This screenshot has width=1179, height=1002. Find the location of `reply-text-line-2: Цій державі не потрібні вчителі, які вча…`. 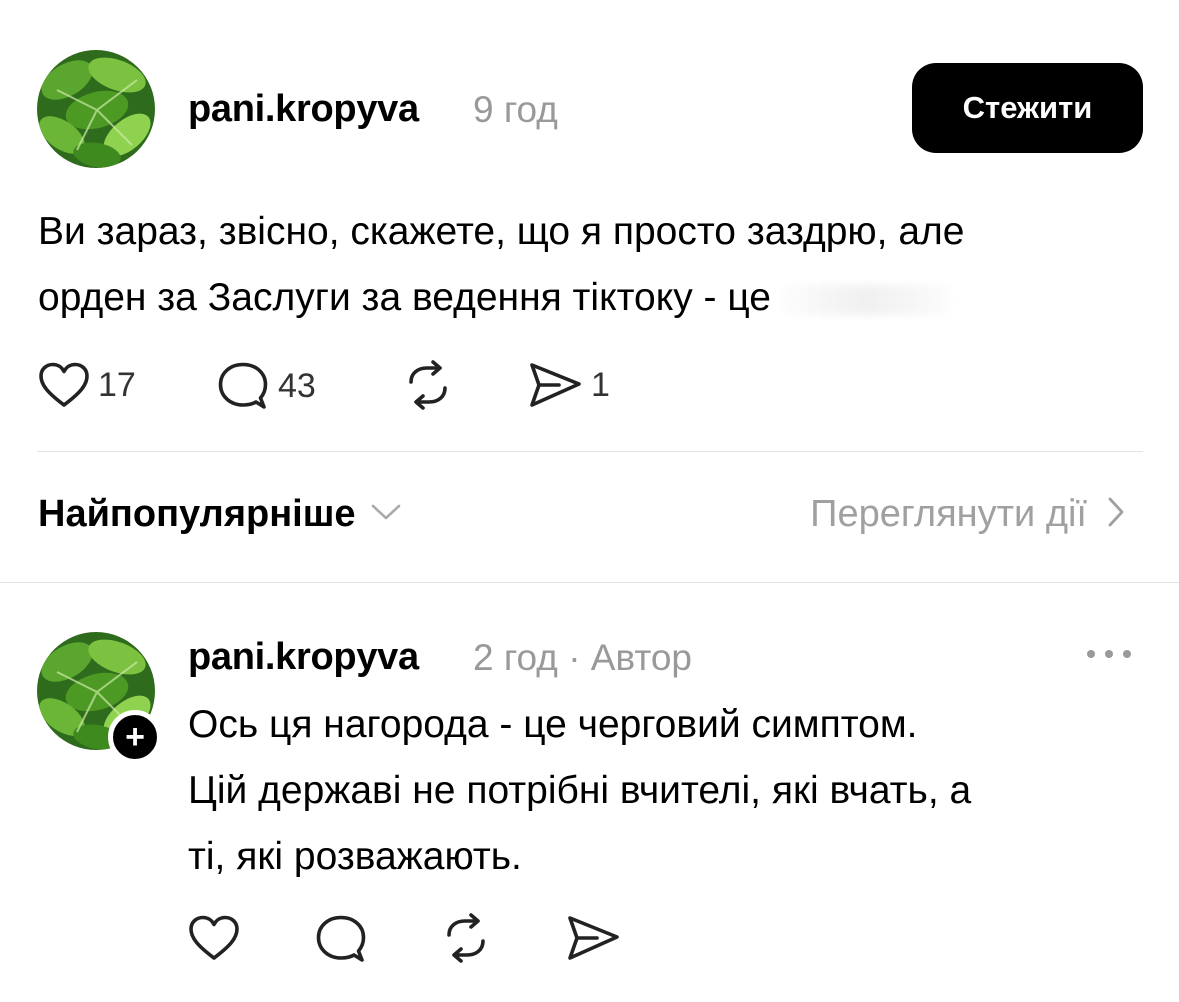

reply-text-line-2: Цій державі не потрібні вчителі, які вча… is located at coordinates (580, 790).